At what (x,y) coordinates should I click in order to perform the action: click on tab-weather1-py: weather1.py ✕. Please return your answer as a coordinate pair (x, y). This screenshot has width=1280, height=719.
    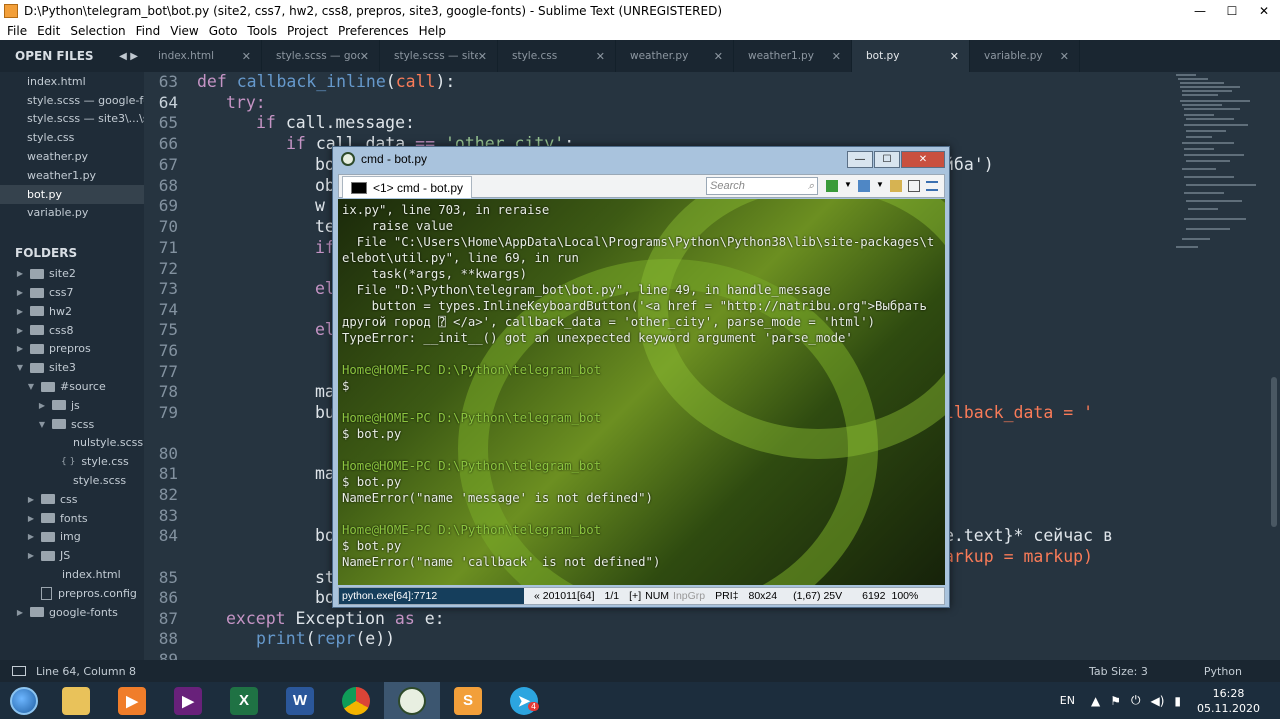
    Looking at the image, I should click on (793, 56).